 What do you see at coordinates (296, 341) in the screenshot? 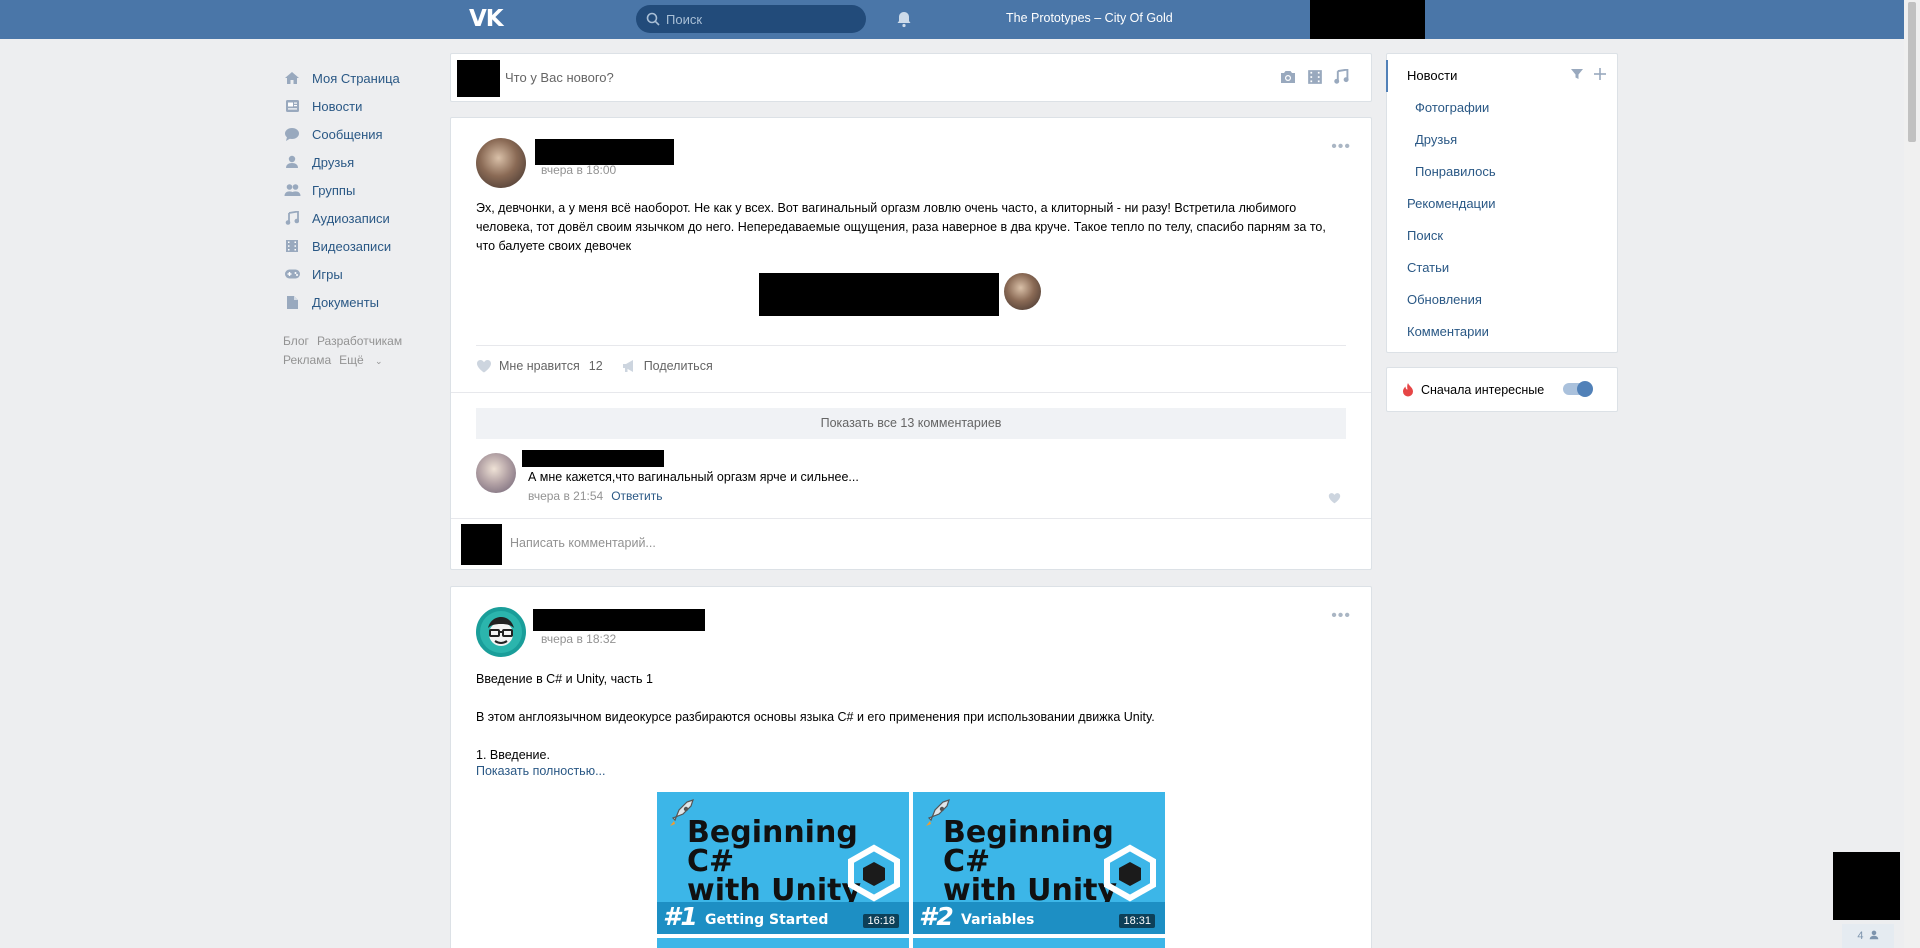
I see `footer-link-blog: Блог` at bounding box center [296, 341].